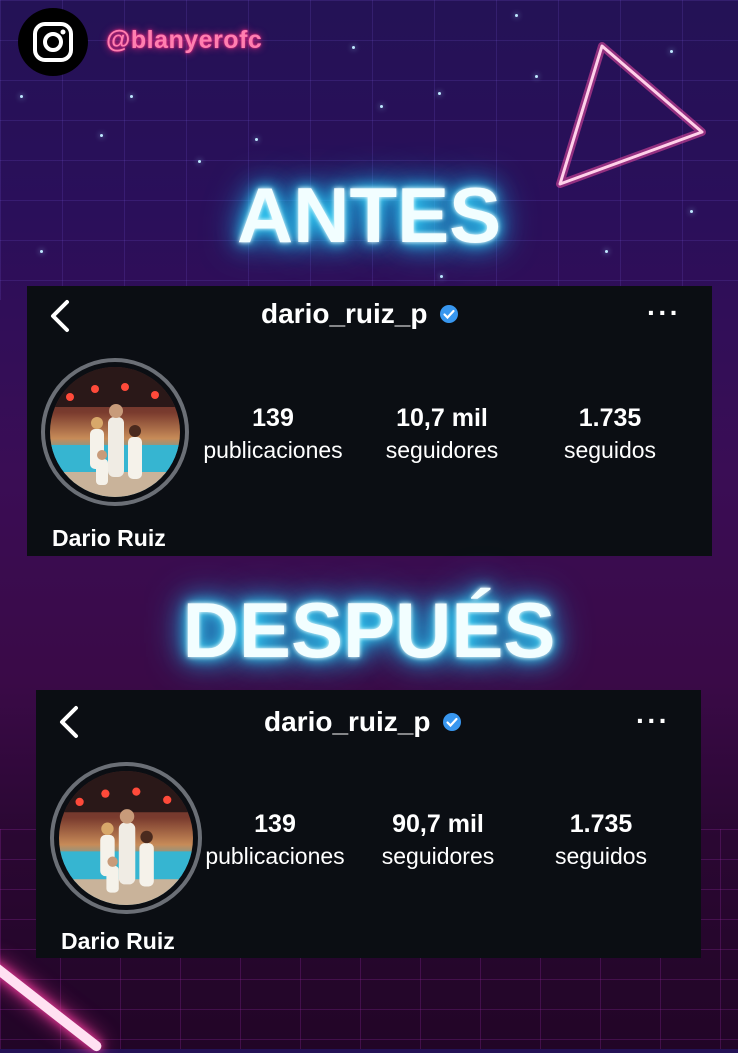  What do you see at coordinates (369, 215) in the screenshot?
I see `before-title: ANTES` at bounding box center [369, 215].